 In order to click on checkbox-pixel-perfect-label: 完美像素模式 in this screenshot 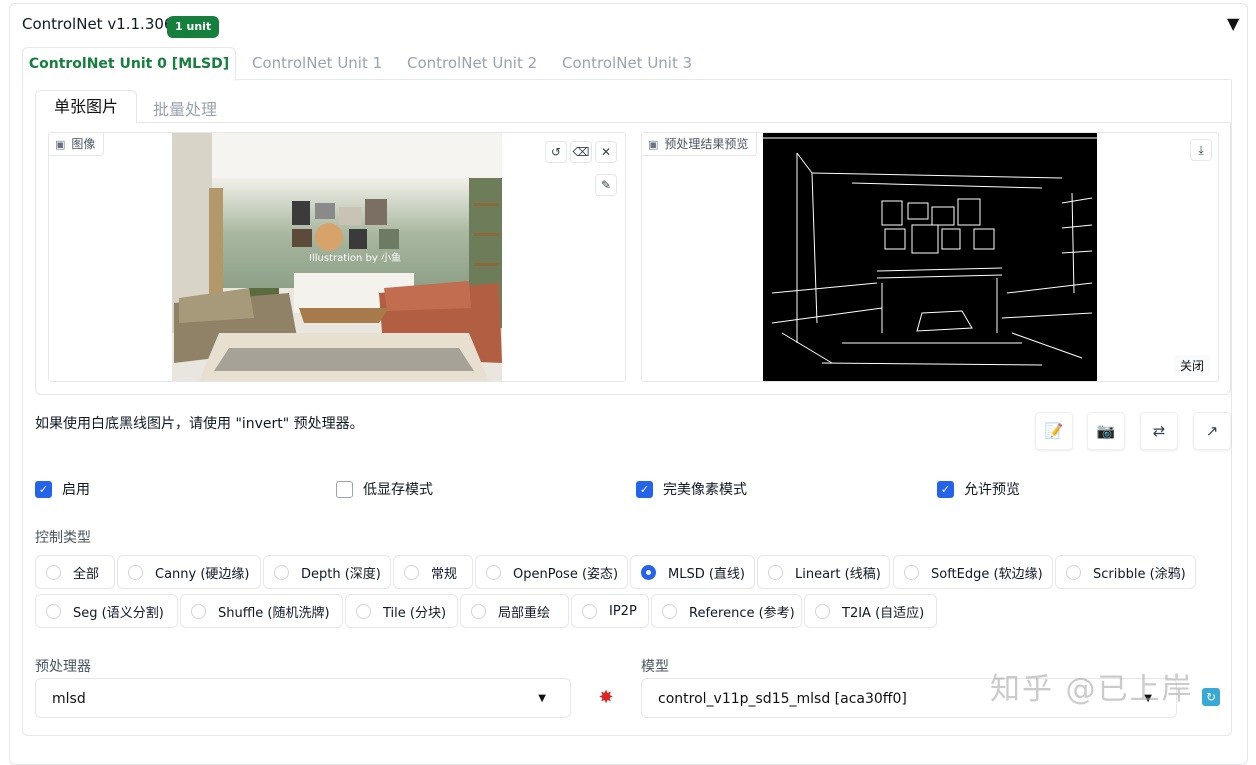, I will do `click(705, 490)`.